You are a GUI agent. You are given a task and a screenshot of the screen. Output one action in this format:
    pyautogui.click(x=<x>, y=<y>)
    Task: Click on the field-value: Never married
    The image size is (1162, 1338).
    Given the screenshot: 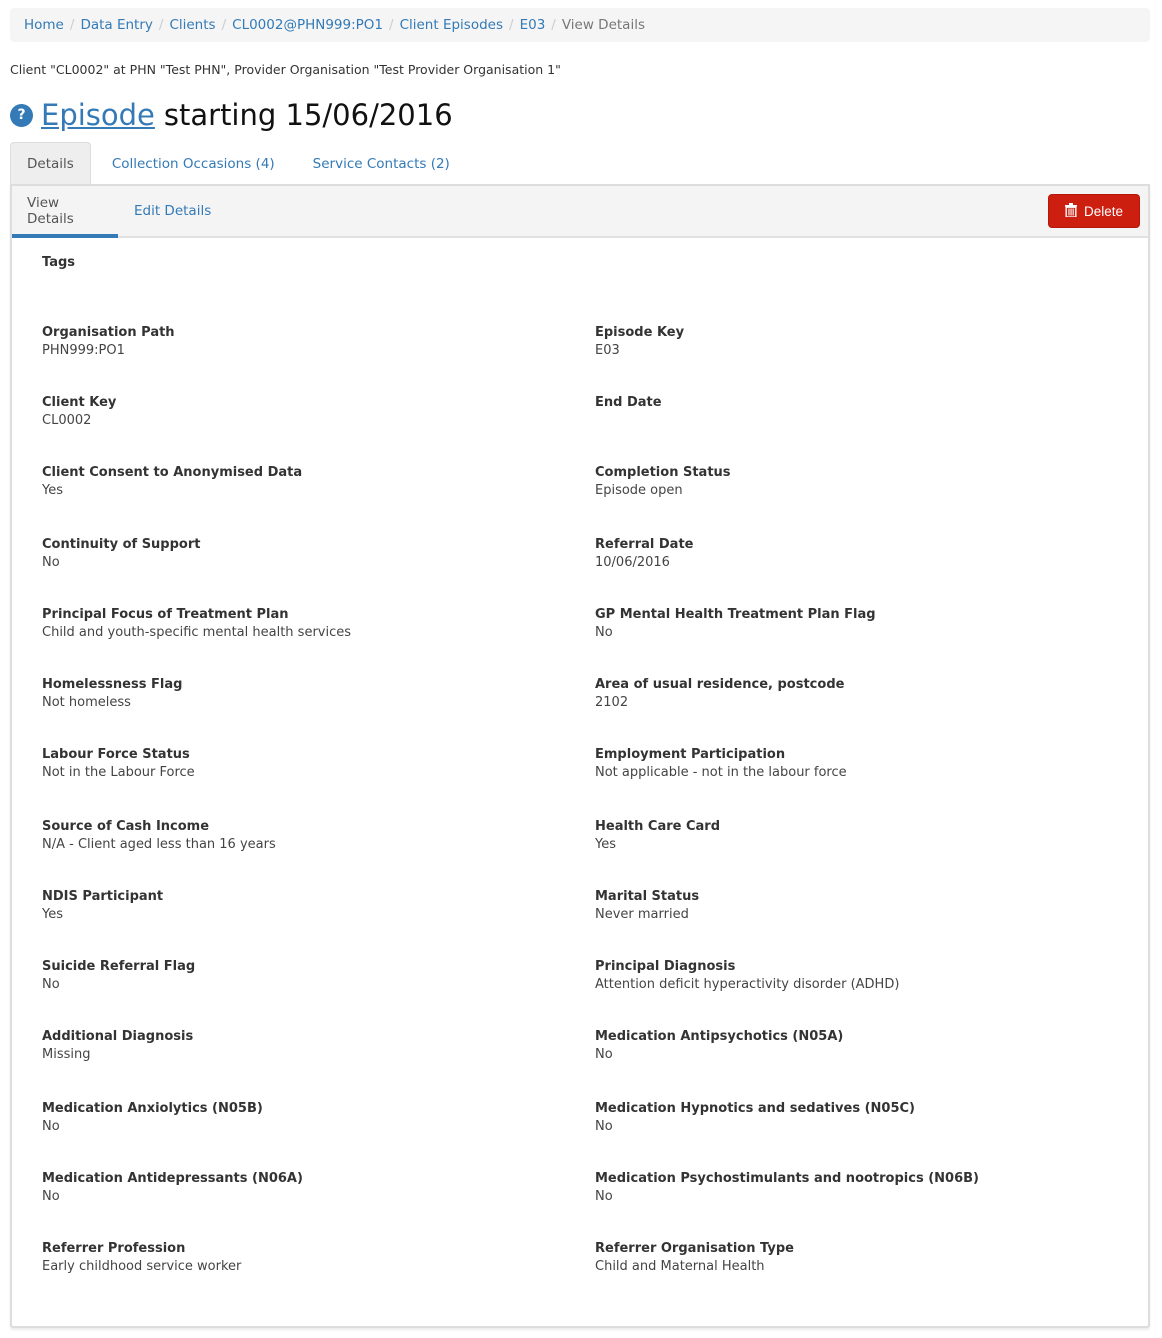 What is the action you would take?
    pyautogui.click(x=642, y=914)
    